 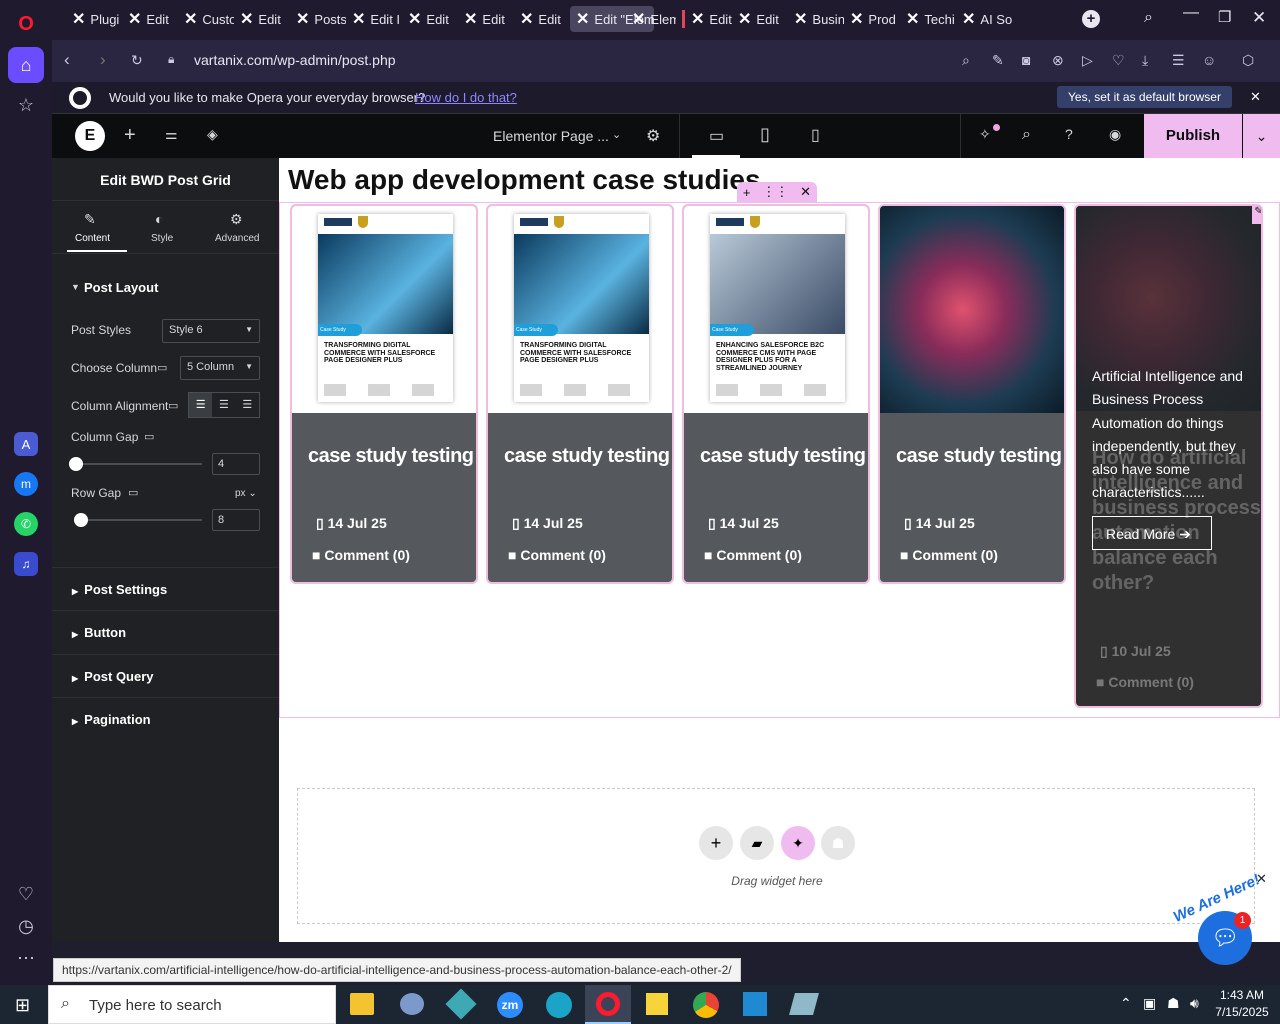 What do you see at coordinates (26, 65) in the screenshot?
I see `home-icon: ⌂` at bounding box center [26, 65].